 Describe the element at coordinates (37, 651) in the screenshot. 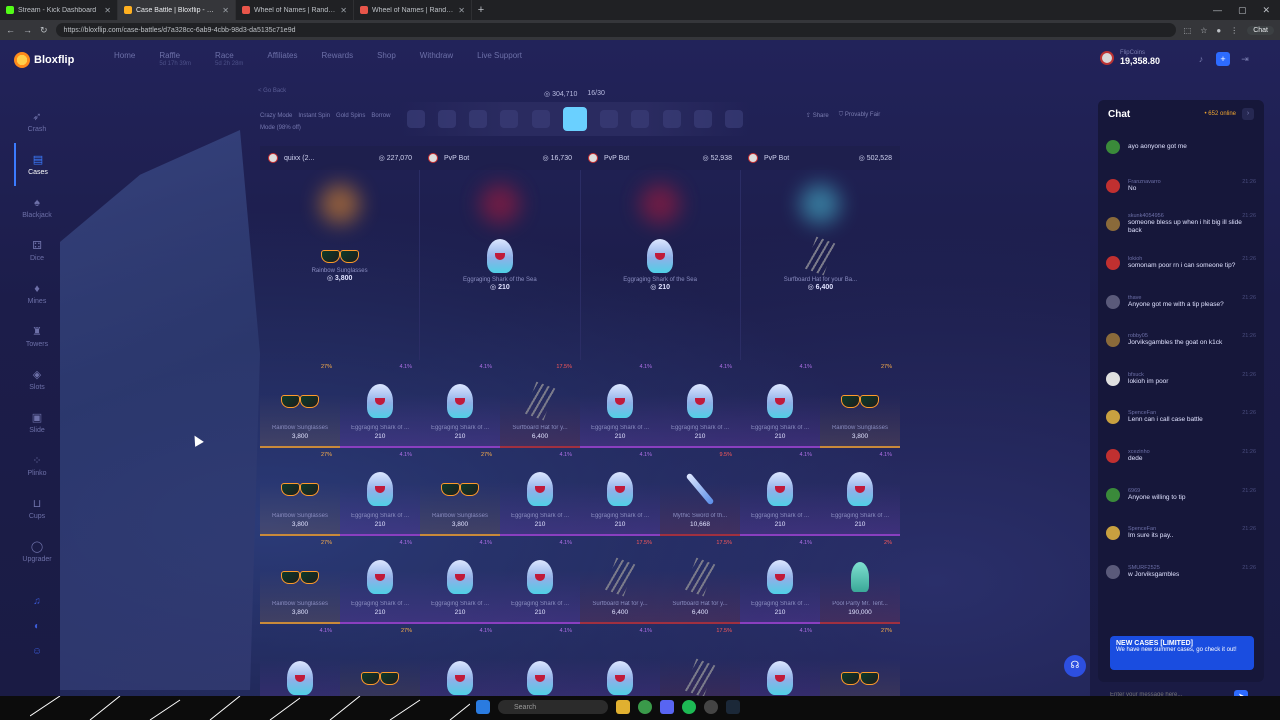

I see `discord-icon: ☺` at that location.